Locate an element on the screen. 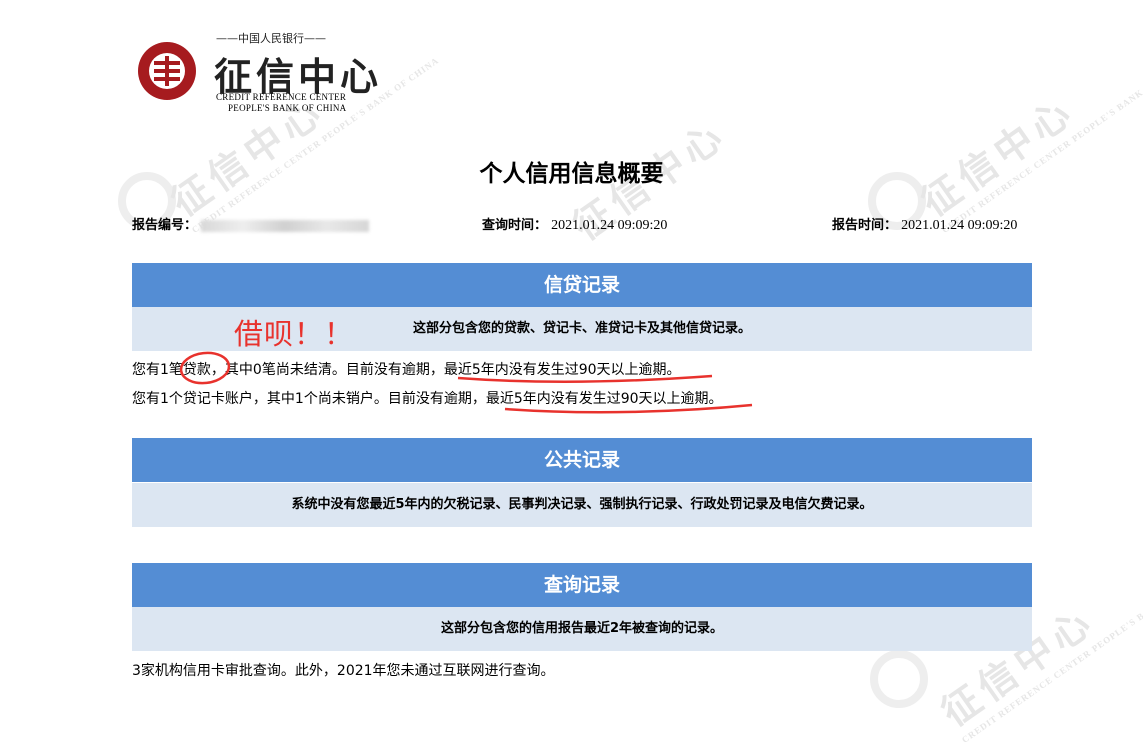  query-time: 查询时间： 2021.01.24 09:09:20 is located at coordinates (574, 224).